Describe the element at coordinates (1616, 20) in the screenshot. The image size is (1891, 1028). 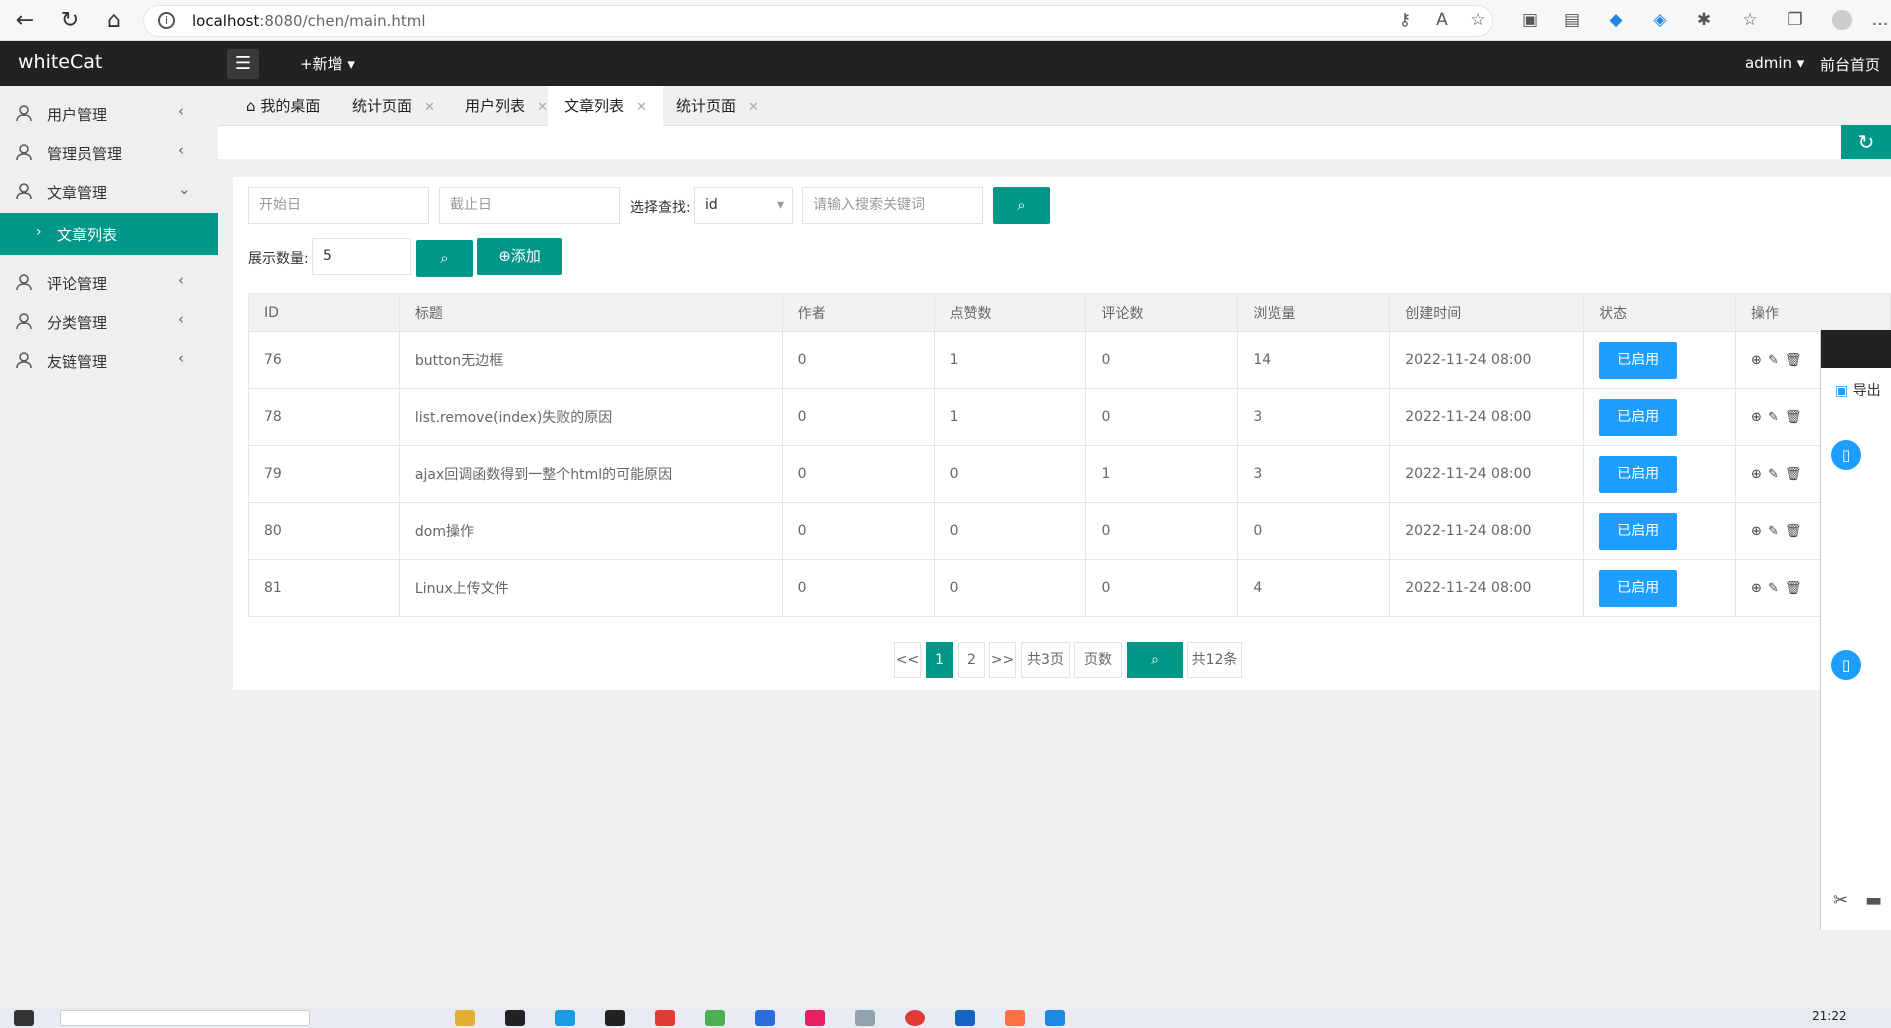
I see `extension-icon: ◆` at that location.